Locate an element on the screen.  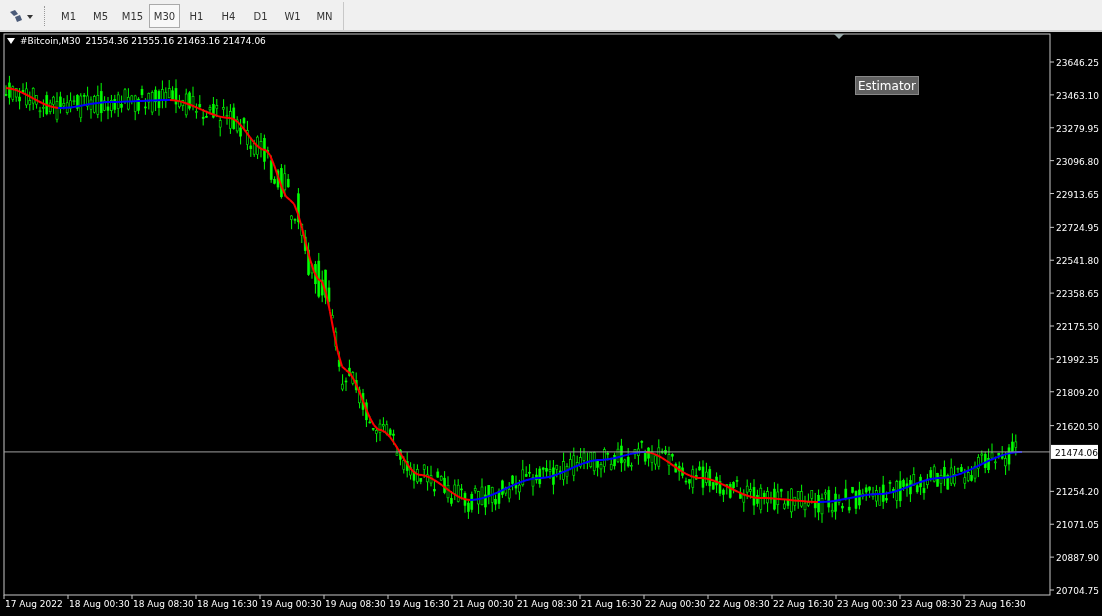
timeframe-button: M30 is located at coordinates (164, 16).